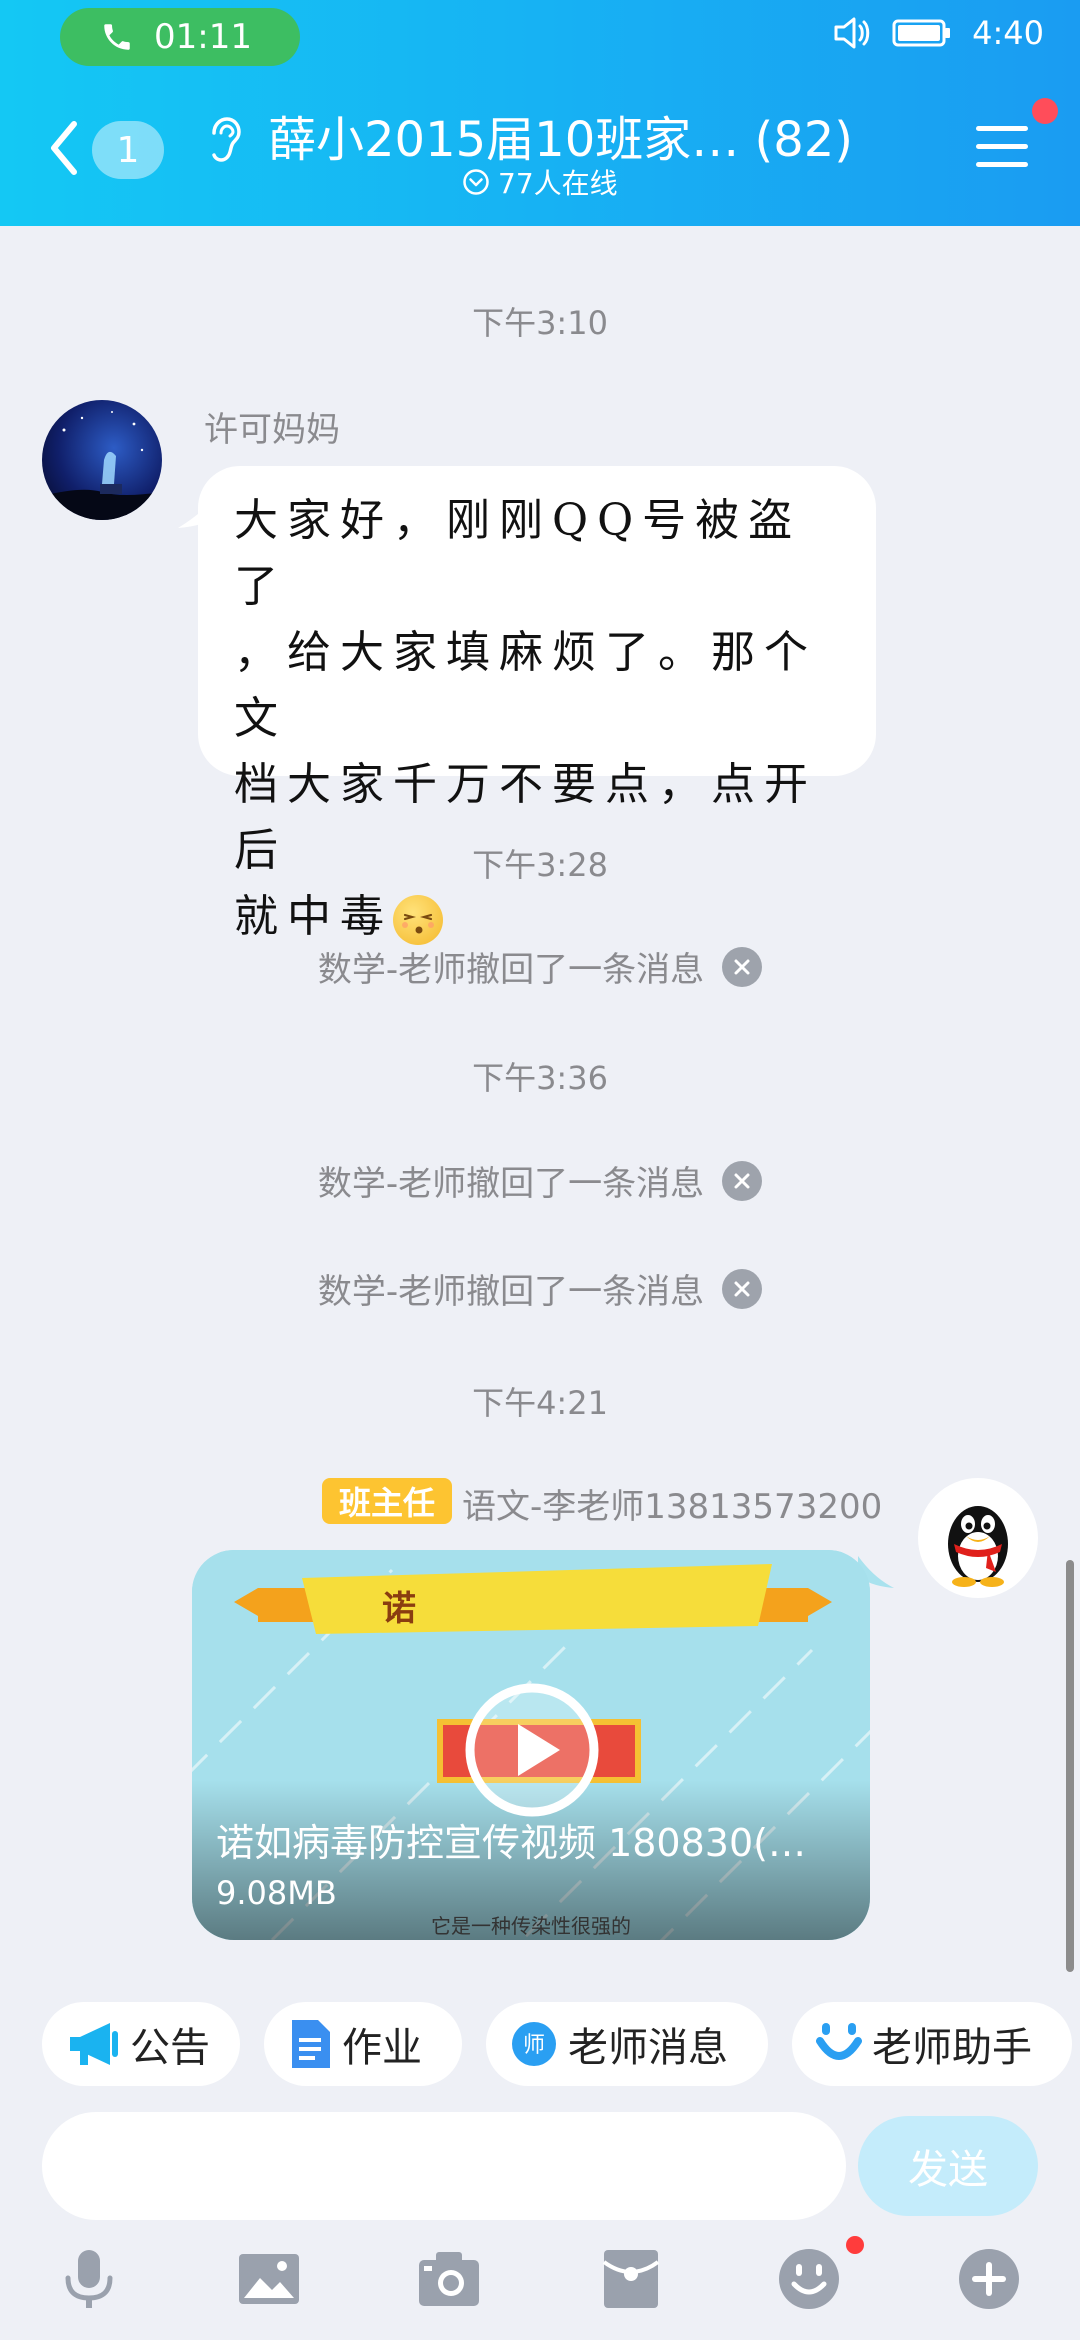  What do you see at coordinates (531, 1926) in the screenshot?
I see `video-subtitle: 它是一种传染性很强的` at bounding box center [531, 1926].